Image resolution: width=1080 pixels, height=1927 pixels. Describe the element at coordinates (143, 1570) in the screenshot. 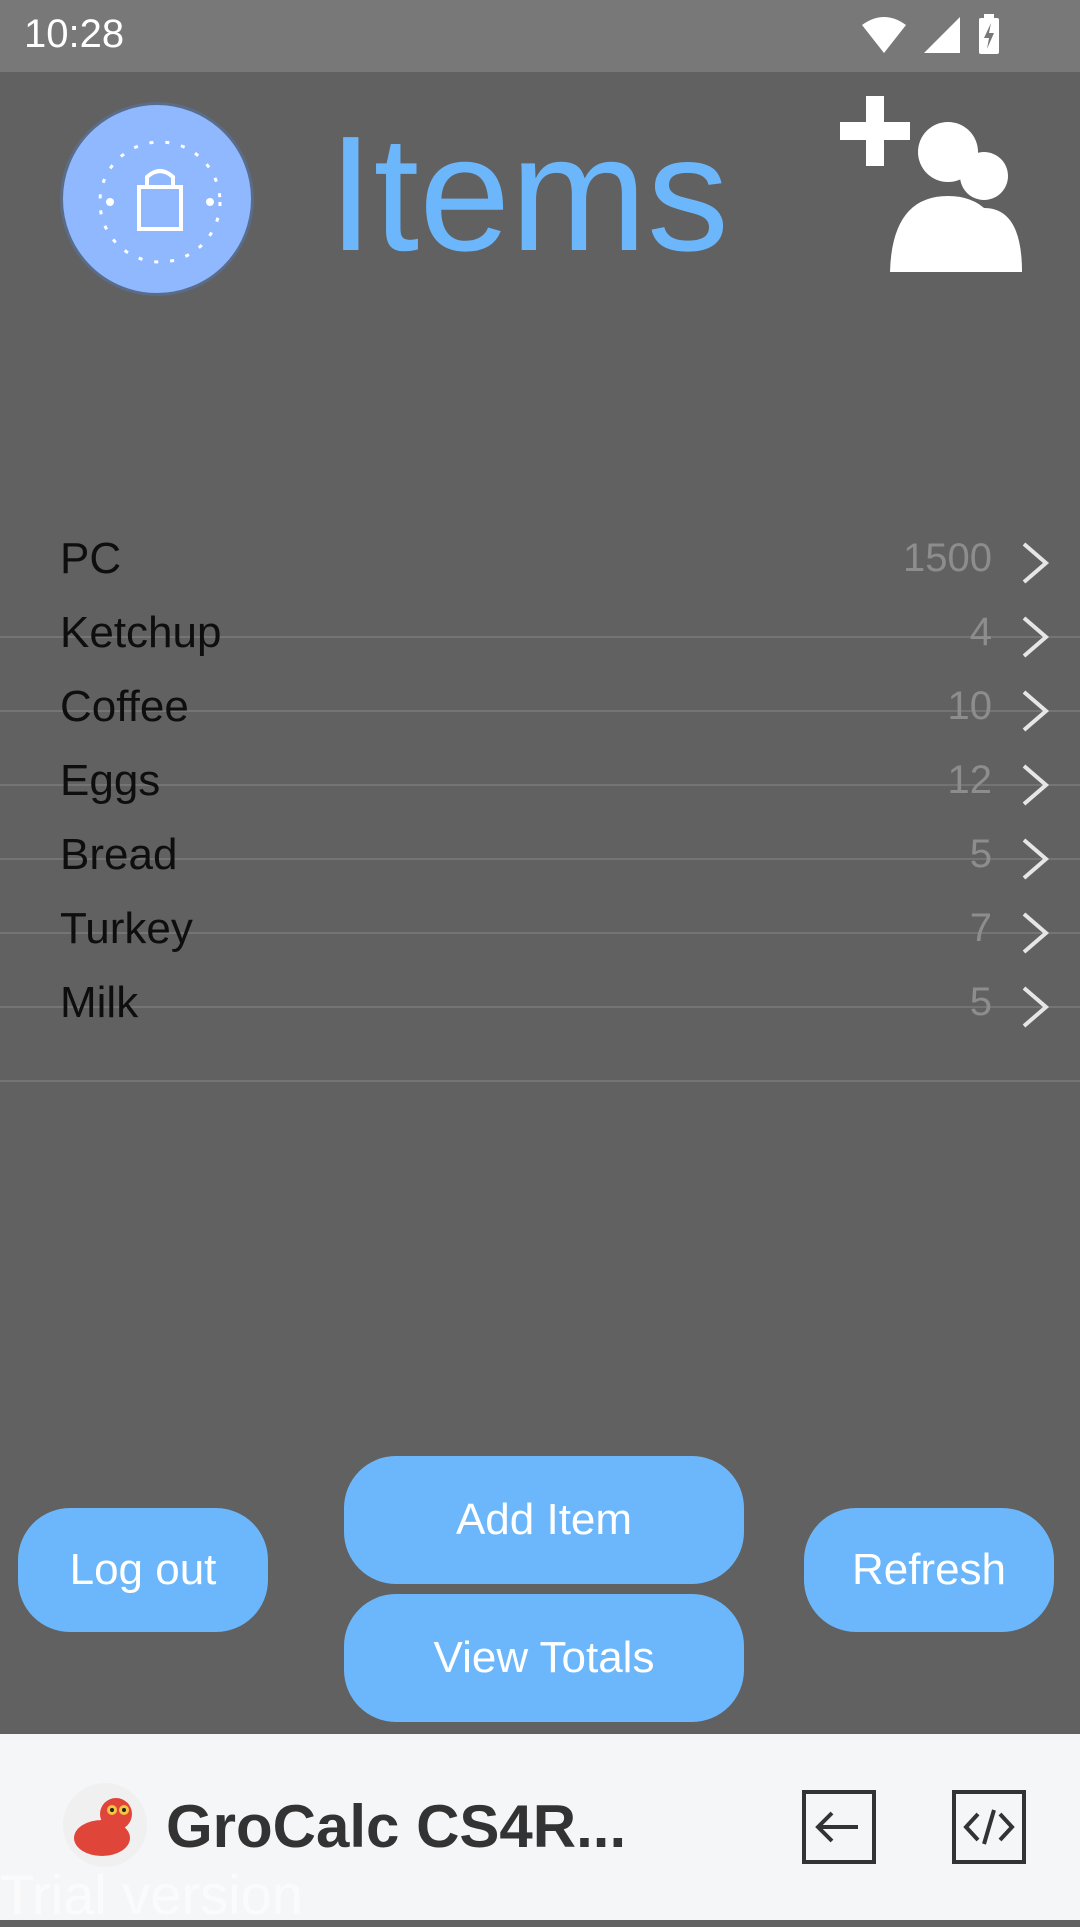

I see `log-out-button: Log out` at that location.